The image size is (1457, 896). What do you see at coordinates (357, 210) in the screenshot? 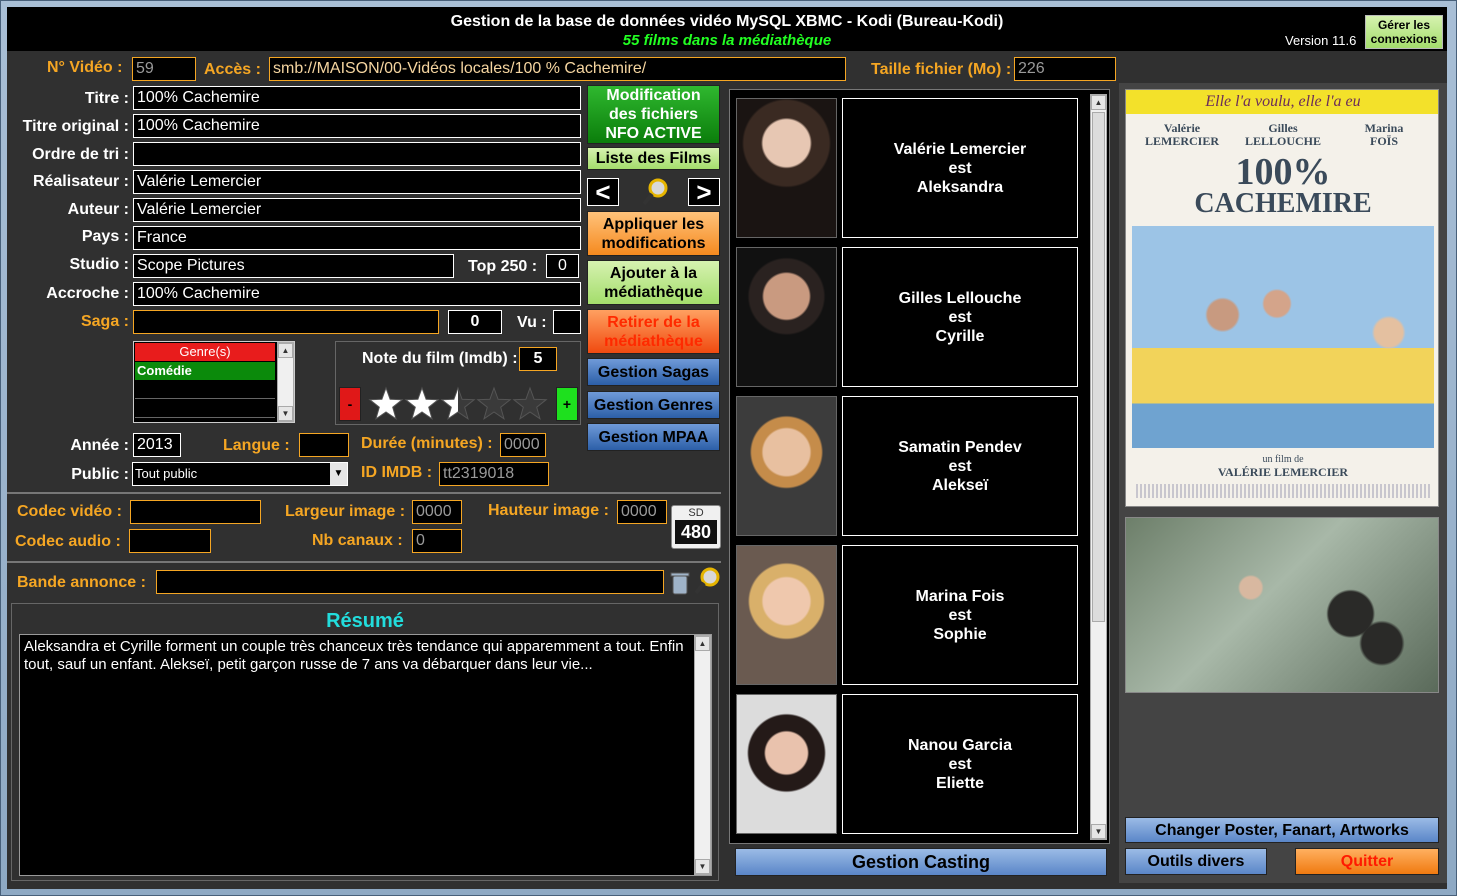
I see `author-field: Valérie Lemercier` at bounding box center [357, 210].